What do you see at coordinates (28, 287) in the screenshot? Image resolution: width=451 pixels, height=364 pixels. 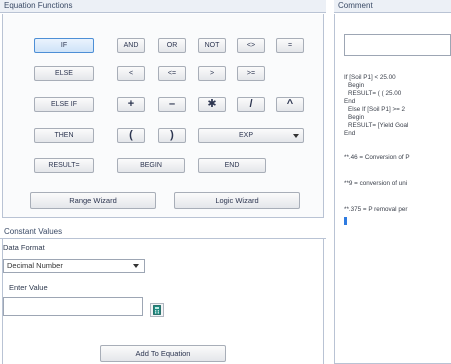 I see `enter-value-label: Enter Value` at bounding box center [28, 287].